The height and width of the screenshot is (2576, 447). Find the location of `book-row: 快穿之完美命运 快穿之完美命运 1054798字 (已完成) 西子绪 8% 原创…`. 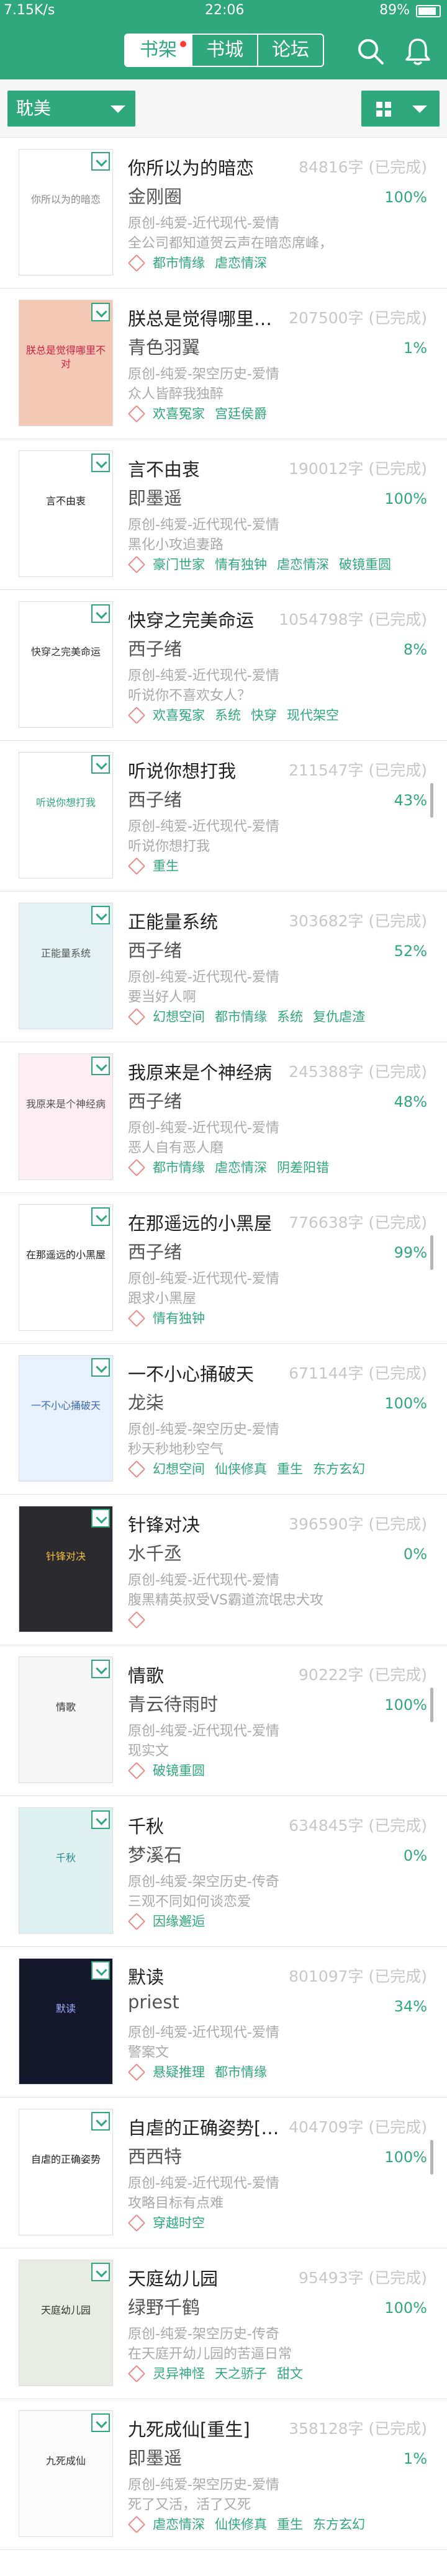

book-row: 快穿之完美命运 快穿之完美命运 1054798字 (已完成) 西子绪 8% 原创… is located at coordinates (223, 665).